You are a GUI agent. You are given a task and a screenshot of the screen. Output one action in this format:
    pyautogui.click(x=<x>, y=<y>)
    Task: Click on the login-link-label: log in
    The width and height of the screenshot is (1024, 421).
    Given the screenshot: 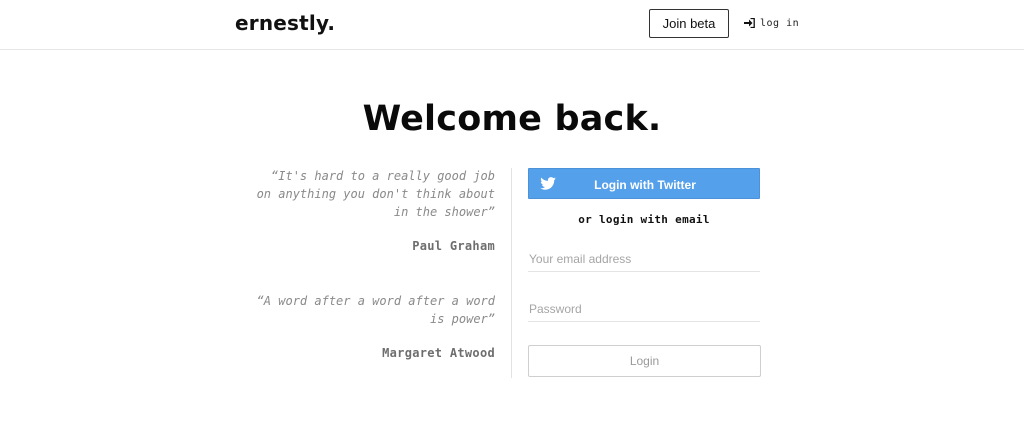 What is the action you would take?
    pyautogui.click(x=780, y=23)
    